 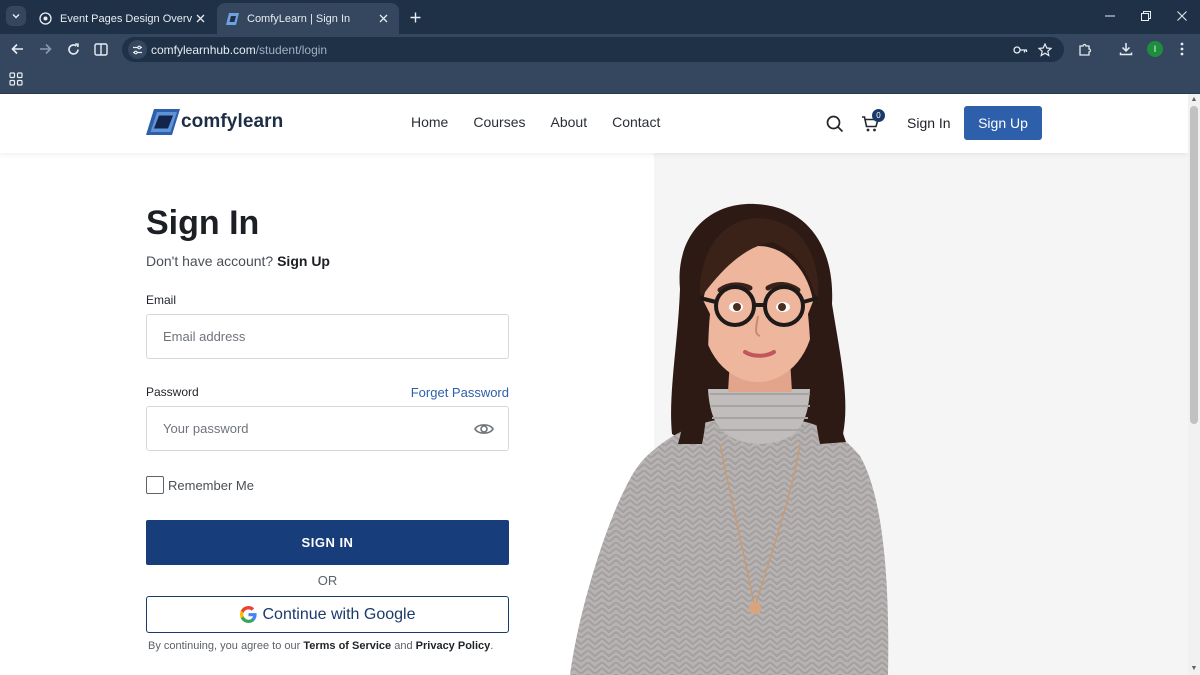 What do you see at coordinates (460, 392) in the screenshot?
I see `forgot-password-link: Forget Password` at bounding box center [460, 392].